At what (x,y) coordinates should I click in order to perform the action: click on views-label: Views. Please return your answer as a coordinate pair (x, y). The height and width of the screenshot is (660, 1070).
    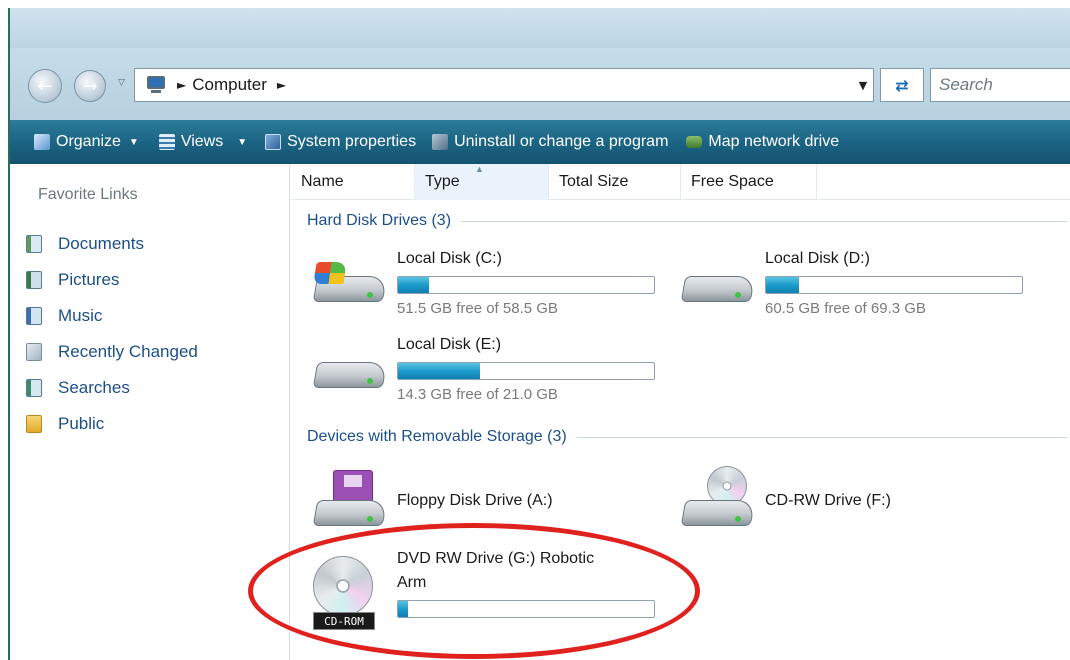
    Looking at the image, I should click on (202, 141).